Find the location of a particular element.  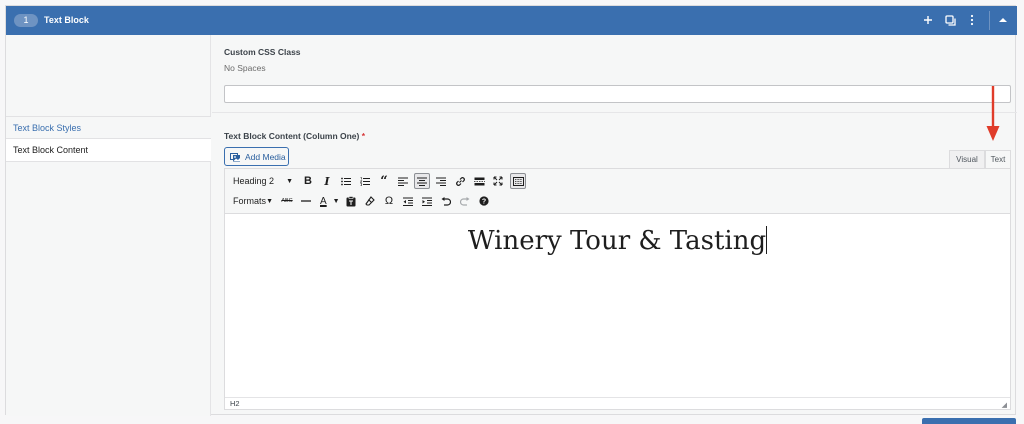

align-right-icon is located at coordinates (441, 181).